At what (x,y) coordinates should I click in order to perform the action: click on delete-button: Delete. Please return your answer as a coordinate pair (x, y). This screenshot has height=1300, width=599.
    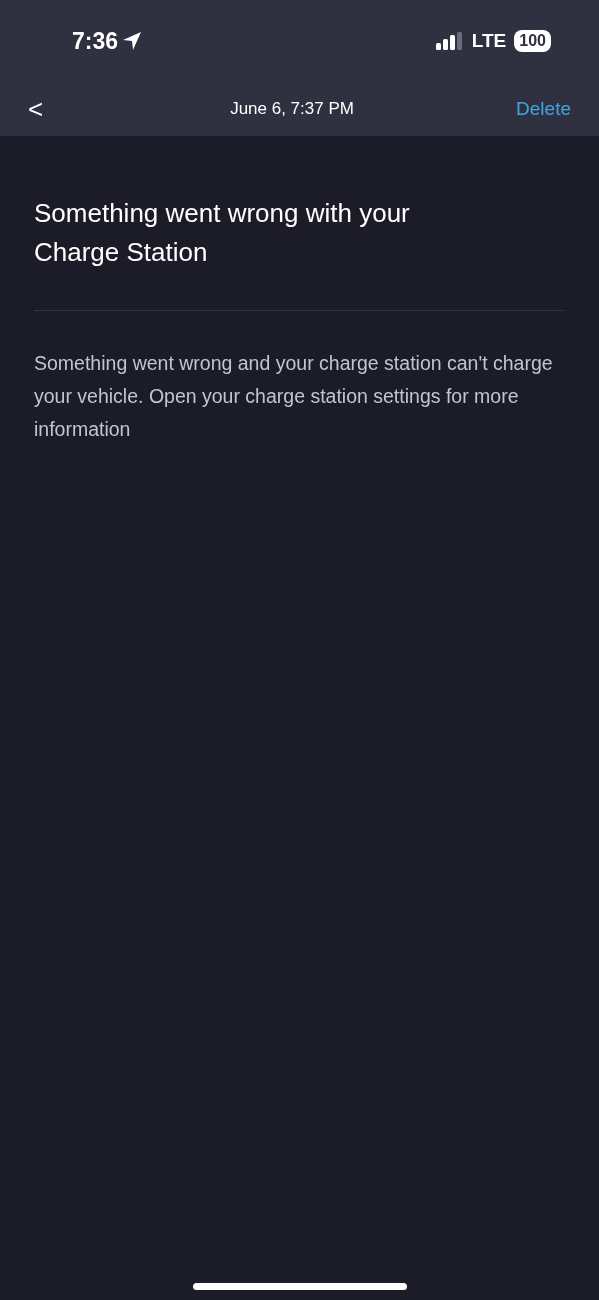
    Looking at the image, I should click on (543, 109).